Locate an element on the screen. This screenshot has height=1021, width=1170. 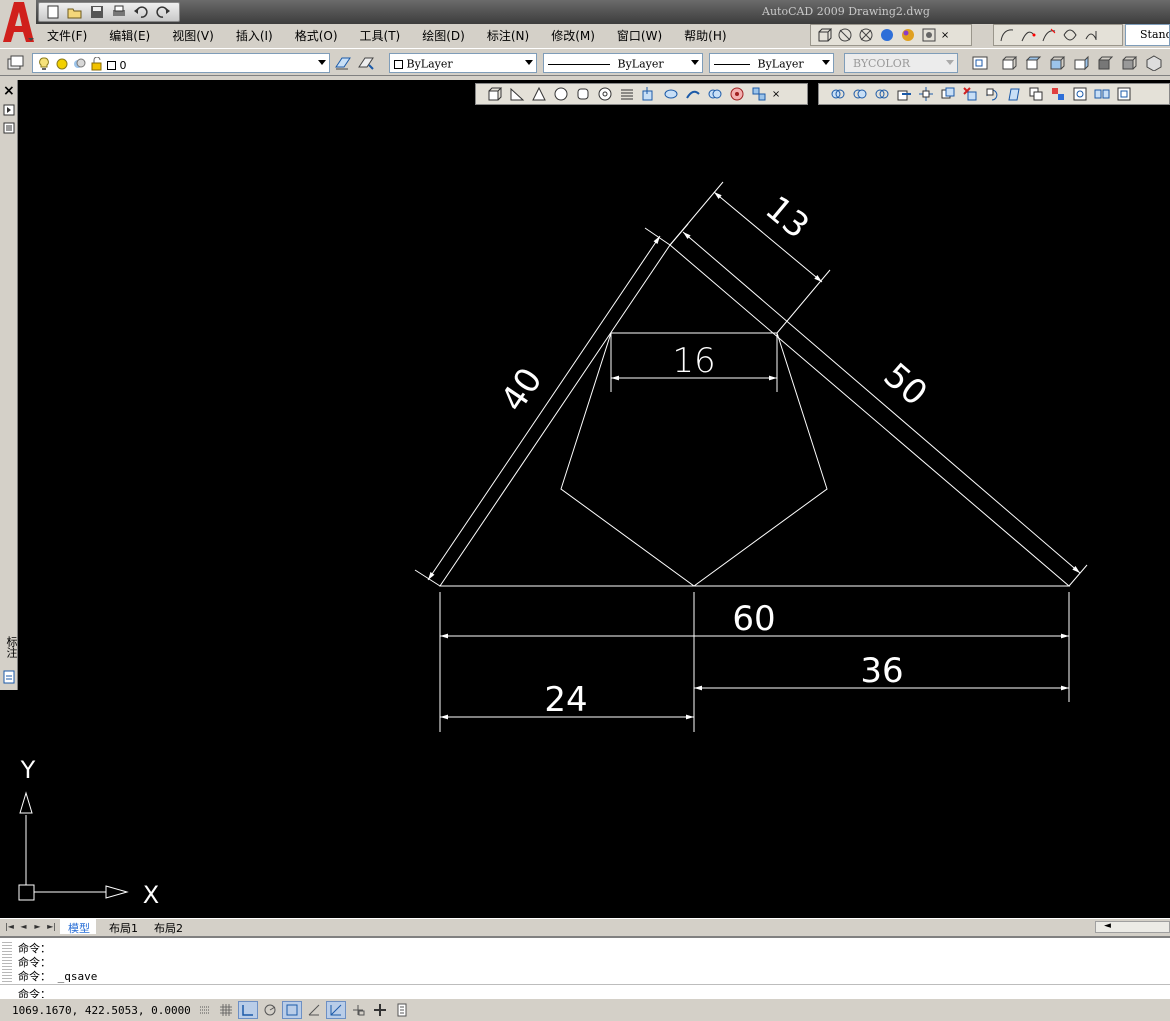
command-input: 命令： is located at coordinates (585, 992).